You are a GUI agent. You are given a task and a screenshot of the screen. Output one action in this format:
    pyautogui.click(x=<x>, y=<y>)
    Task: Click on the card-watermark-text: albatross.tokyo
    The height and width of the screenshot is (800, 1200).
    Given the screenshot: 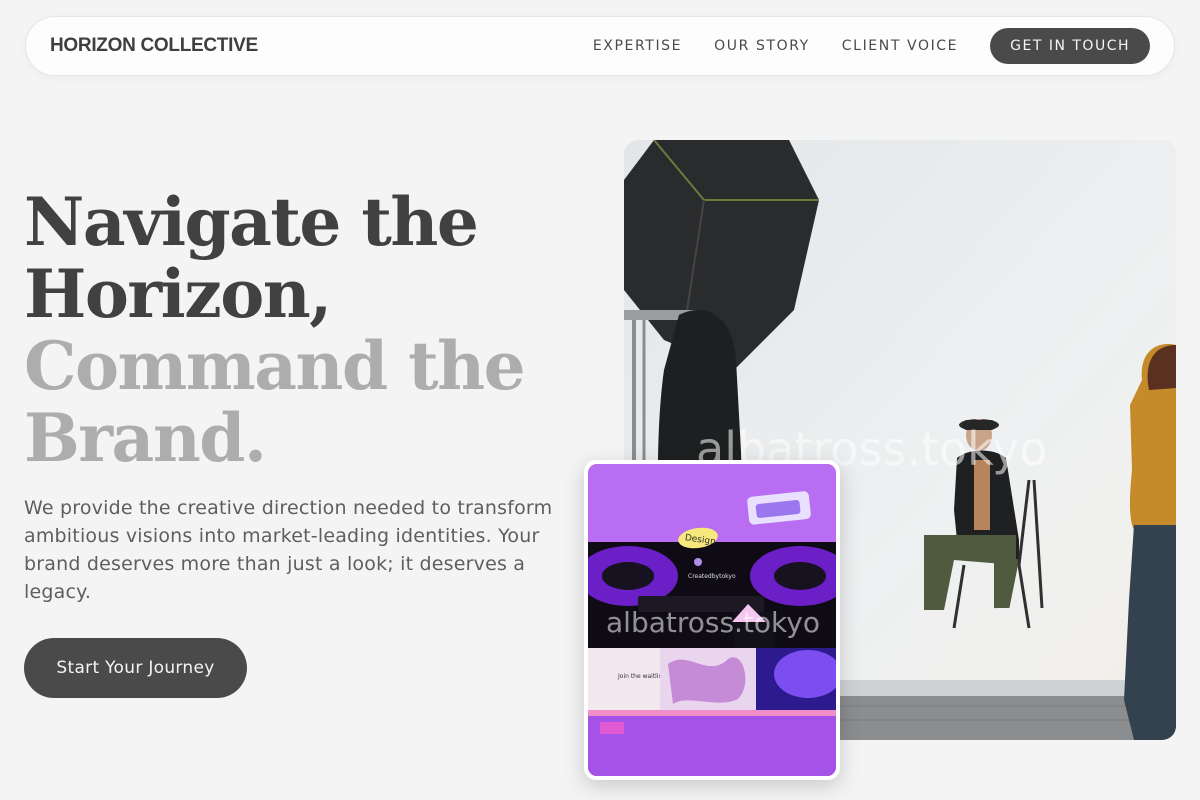 What is the action you would take?
    pyautogui.click(x=713, y=622)
    